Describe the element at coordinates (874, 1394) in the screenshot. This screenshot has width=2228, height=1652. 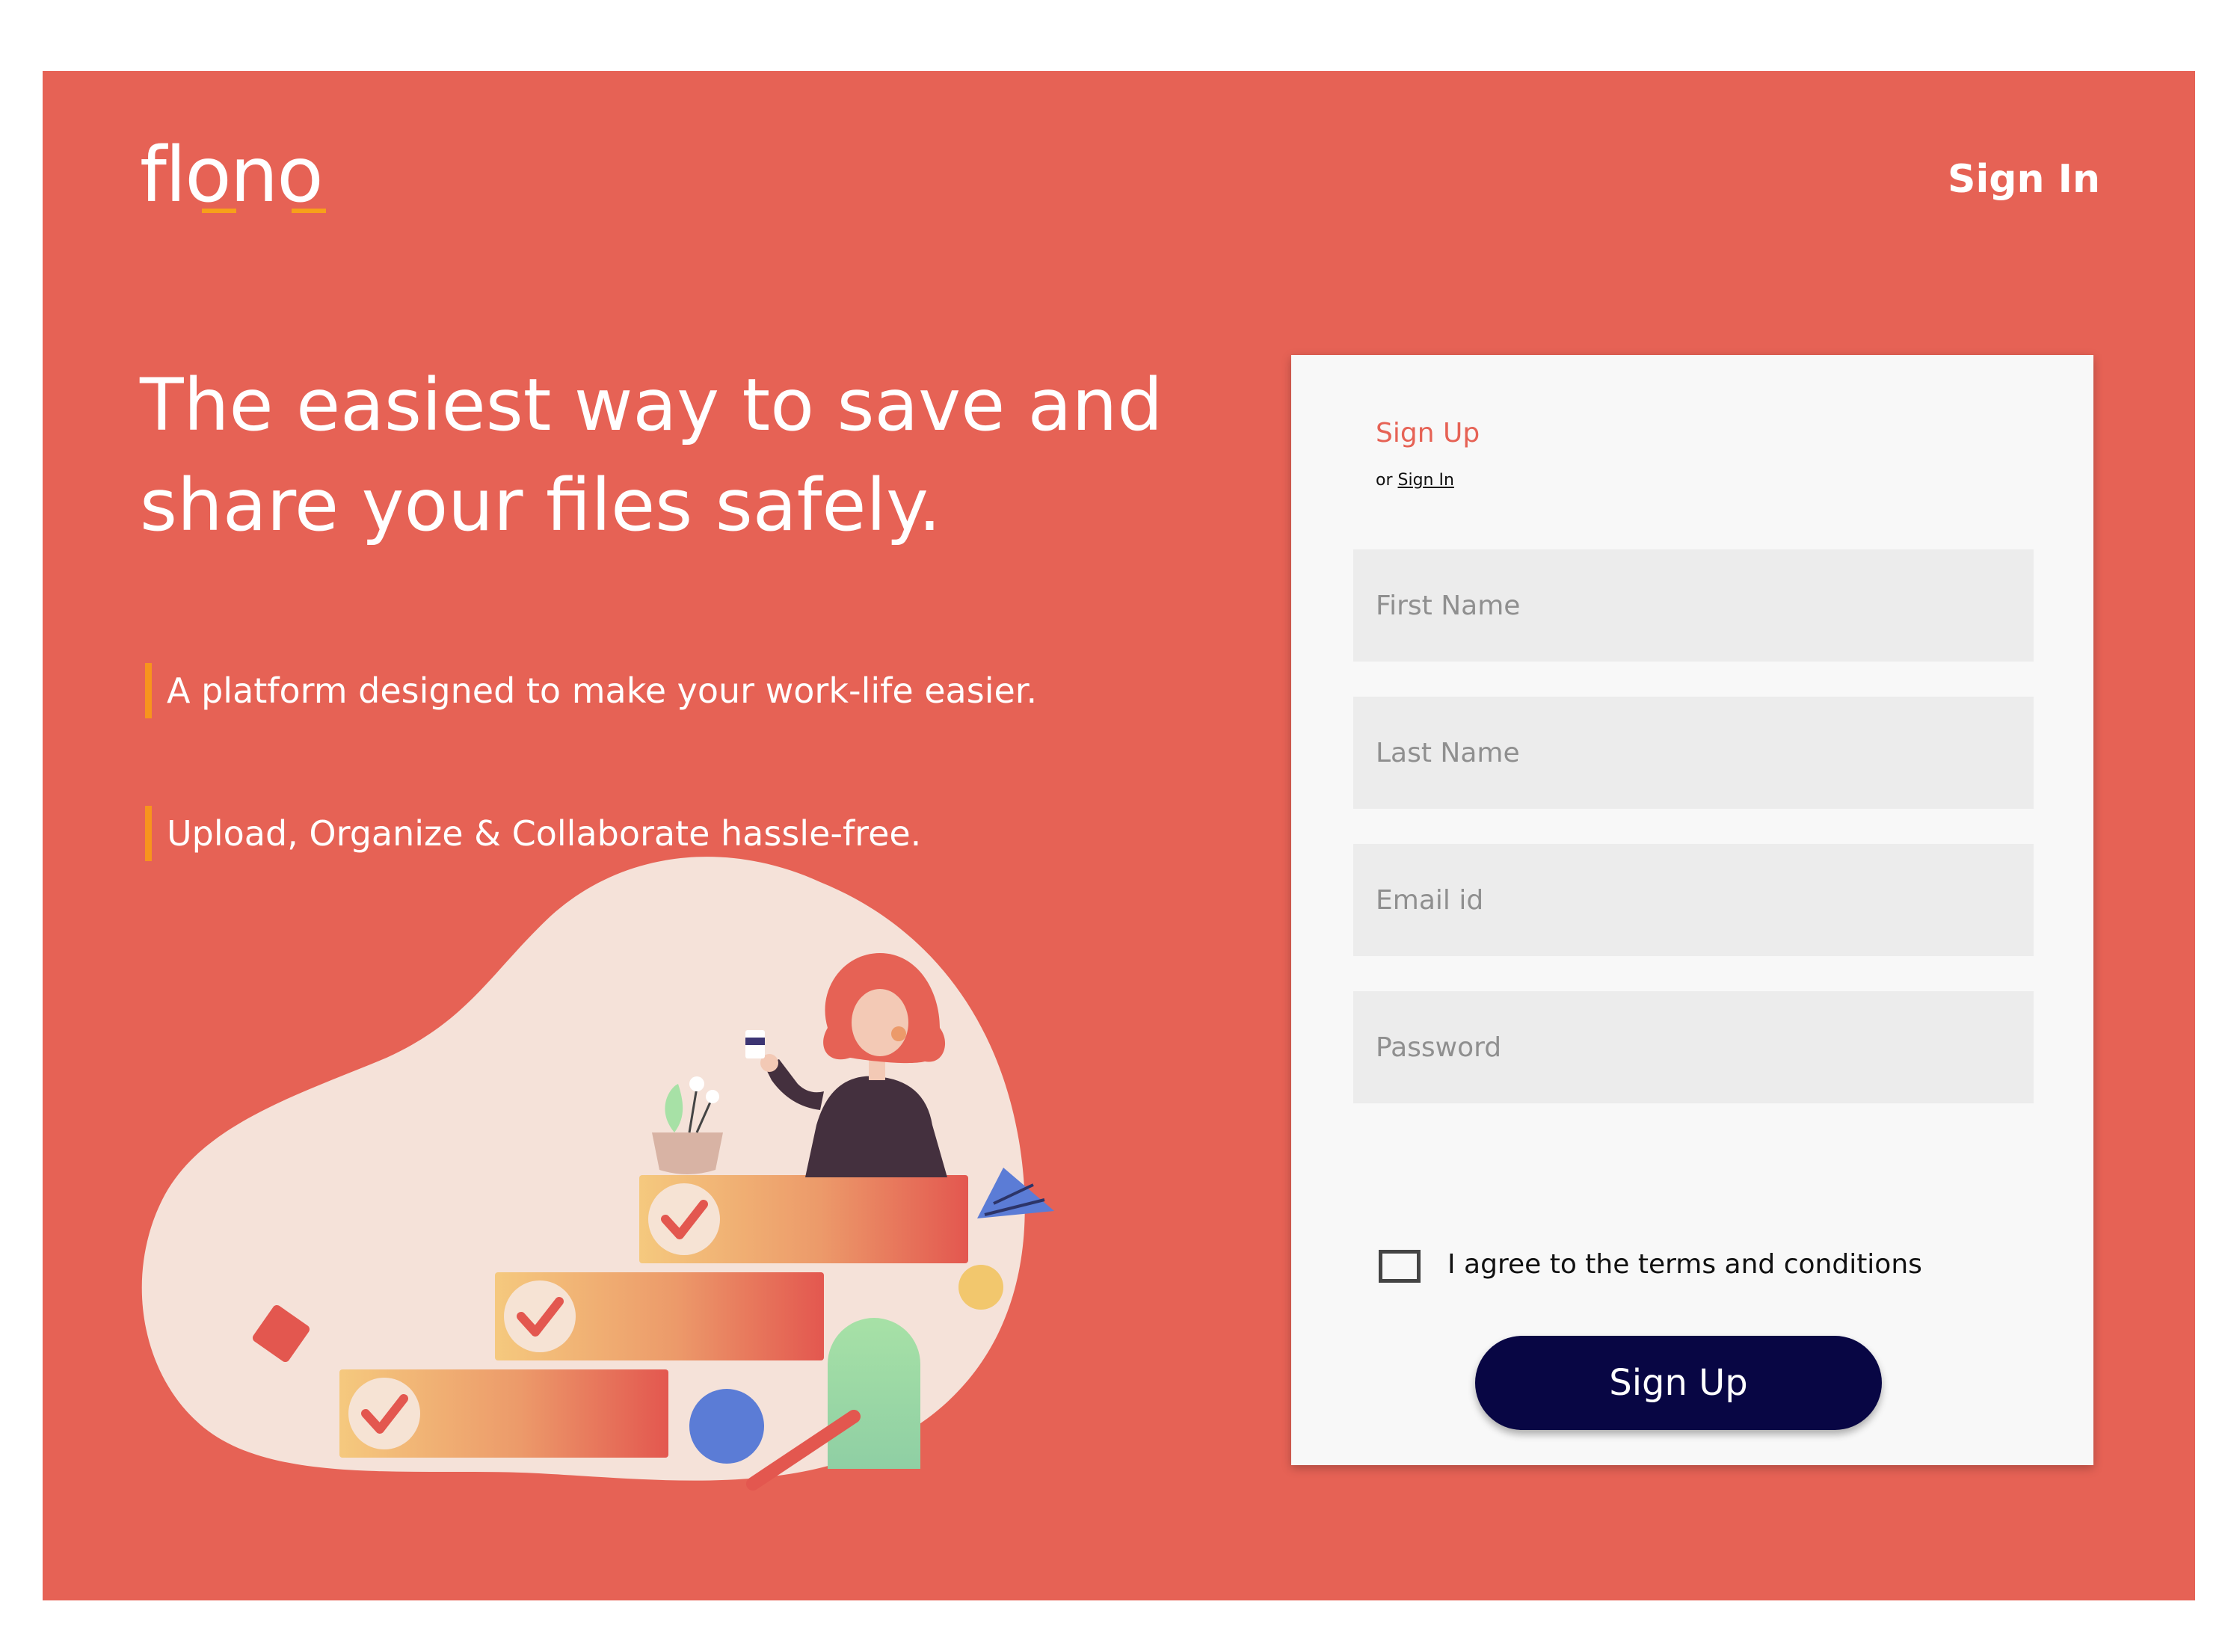
I see `green-arch` at that location.